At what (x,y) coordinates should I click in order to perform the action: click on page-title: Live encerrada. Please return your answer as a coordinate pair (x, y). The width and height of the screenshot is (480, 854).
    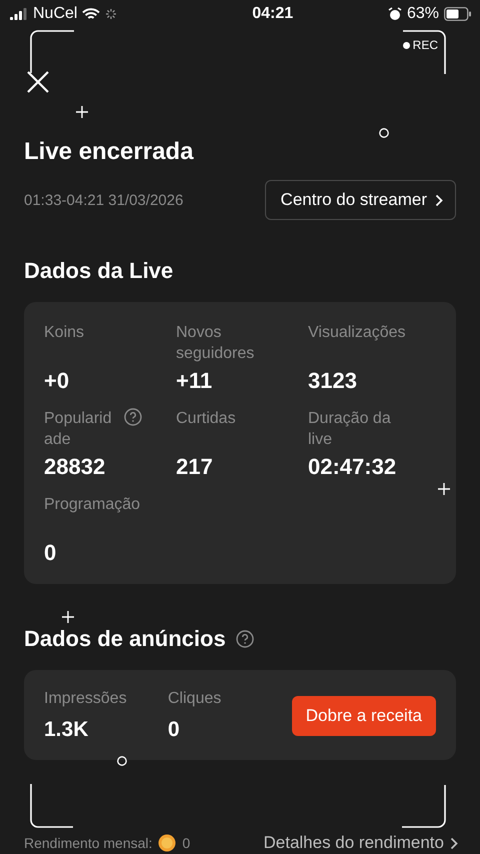
    Looking at the image, I should click on (109, 152).